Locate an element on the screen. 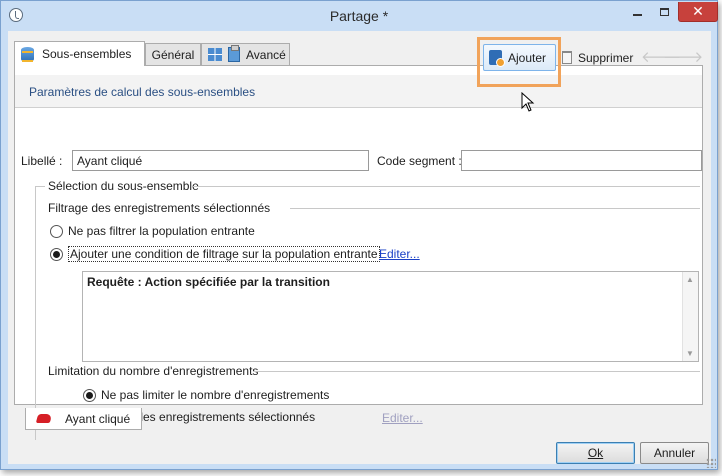 The height and width of the screenshot is (476, 722). close-button: ✕ is located at coordinates (698, 12).